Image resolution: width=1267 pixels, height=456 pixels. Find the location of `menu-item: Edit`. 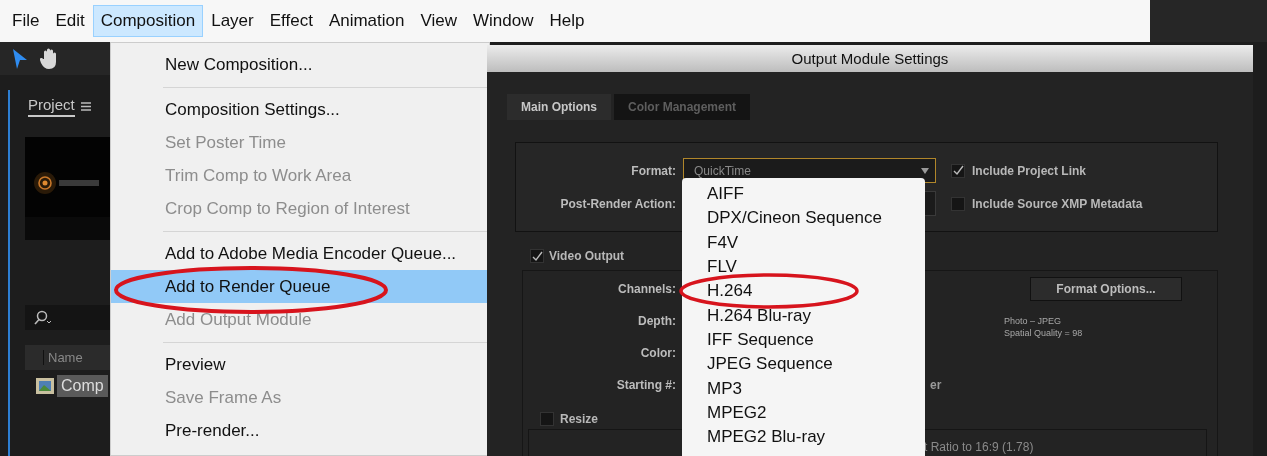

menu-item: Edit is located at coordinates (70, 21).